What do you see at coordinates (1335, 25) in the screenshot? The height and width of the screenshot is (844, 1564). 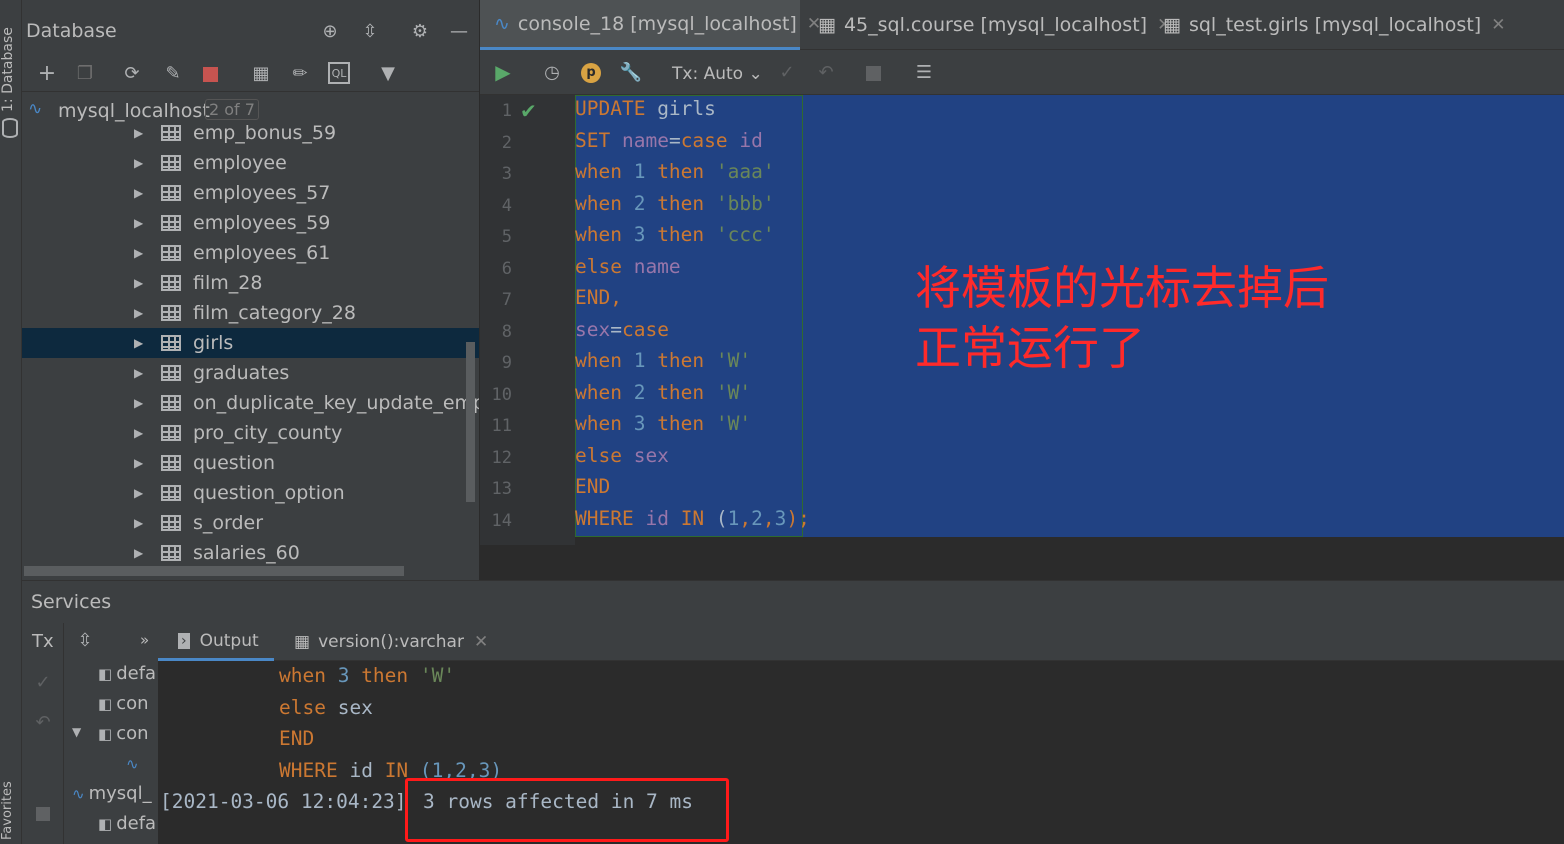 I see `tab-label: sql_test.girls [mysql_localhost]` at bounding box center [1335, 25].